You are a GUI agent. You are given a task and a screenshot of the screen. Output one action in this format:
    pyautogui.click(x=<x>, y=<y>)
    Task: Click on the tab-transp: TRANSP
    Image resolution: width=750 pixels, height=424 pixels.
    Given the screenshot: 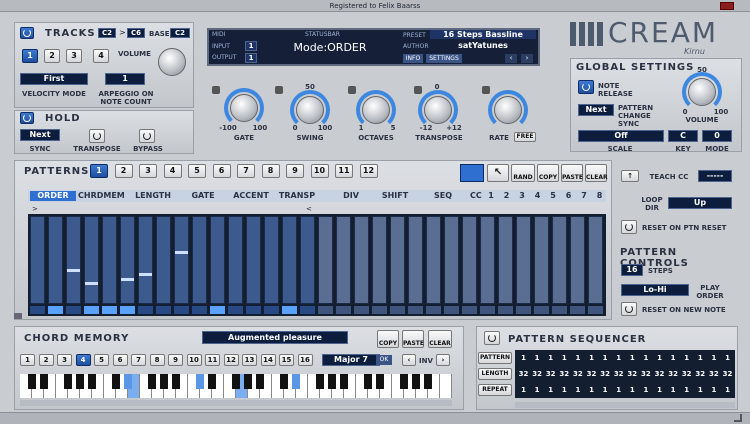 What is the action you would take?
    pyautogui.click(x=297, y=196)
    